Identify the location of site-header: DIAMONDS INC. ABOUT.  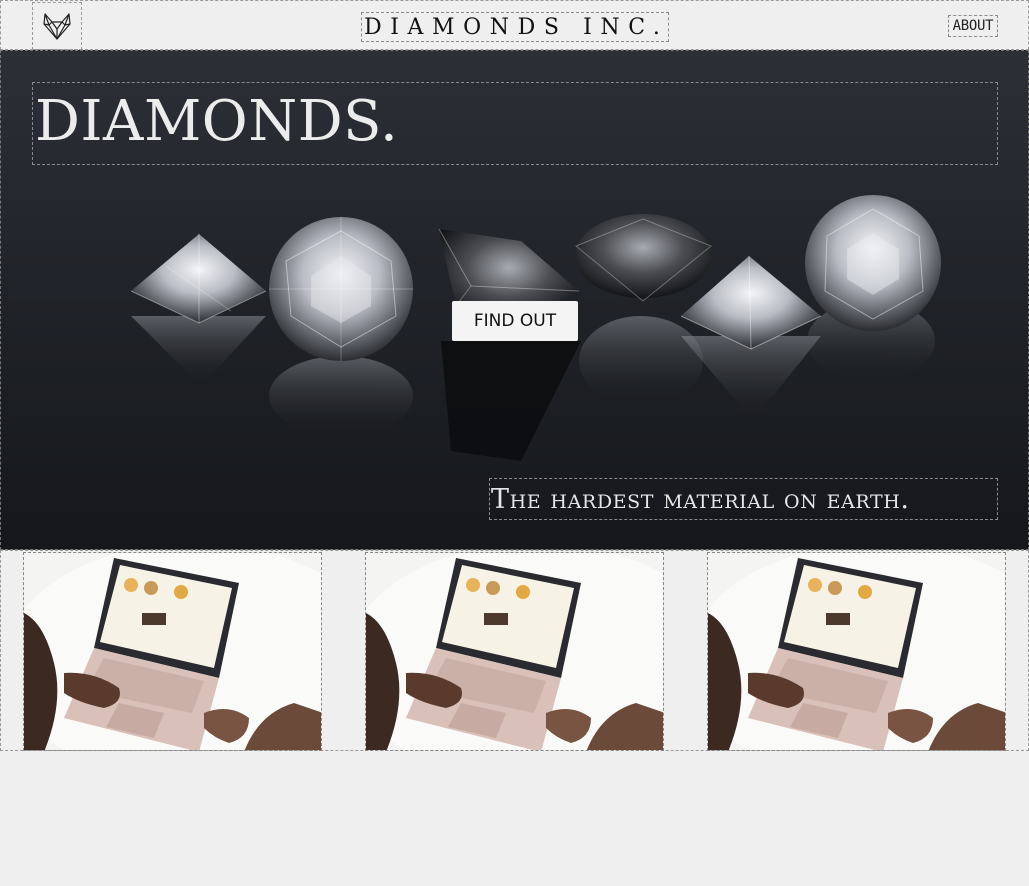
(514, 25).